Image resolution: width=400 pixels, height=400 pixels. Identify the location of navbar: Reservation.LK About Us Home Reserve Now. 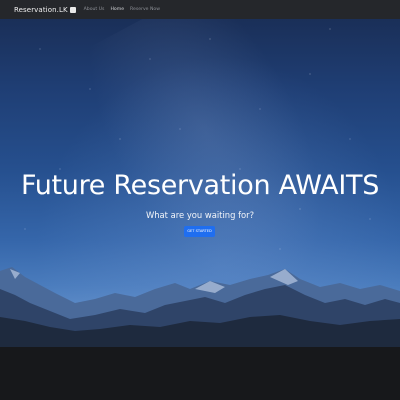
(200, 9).